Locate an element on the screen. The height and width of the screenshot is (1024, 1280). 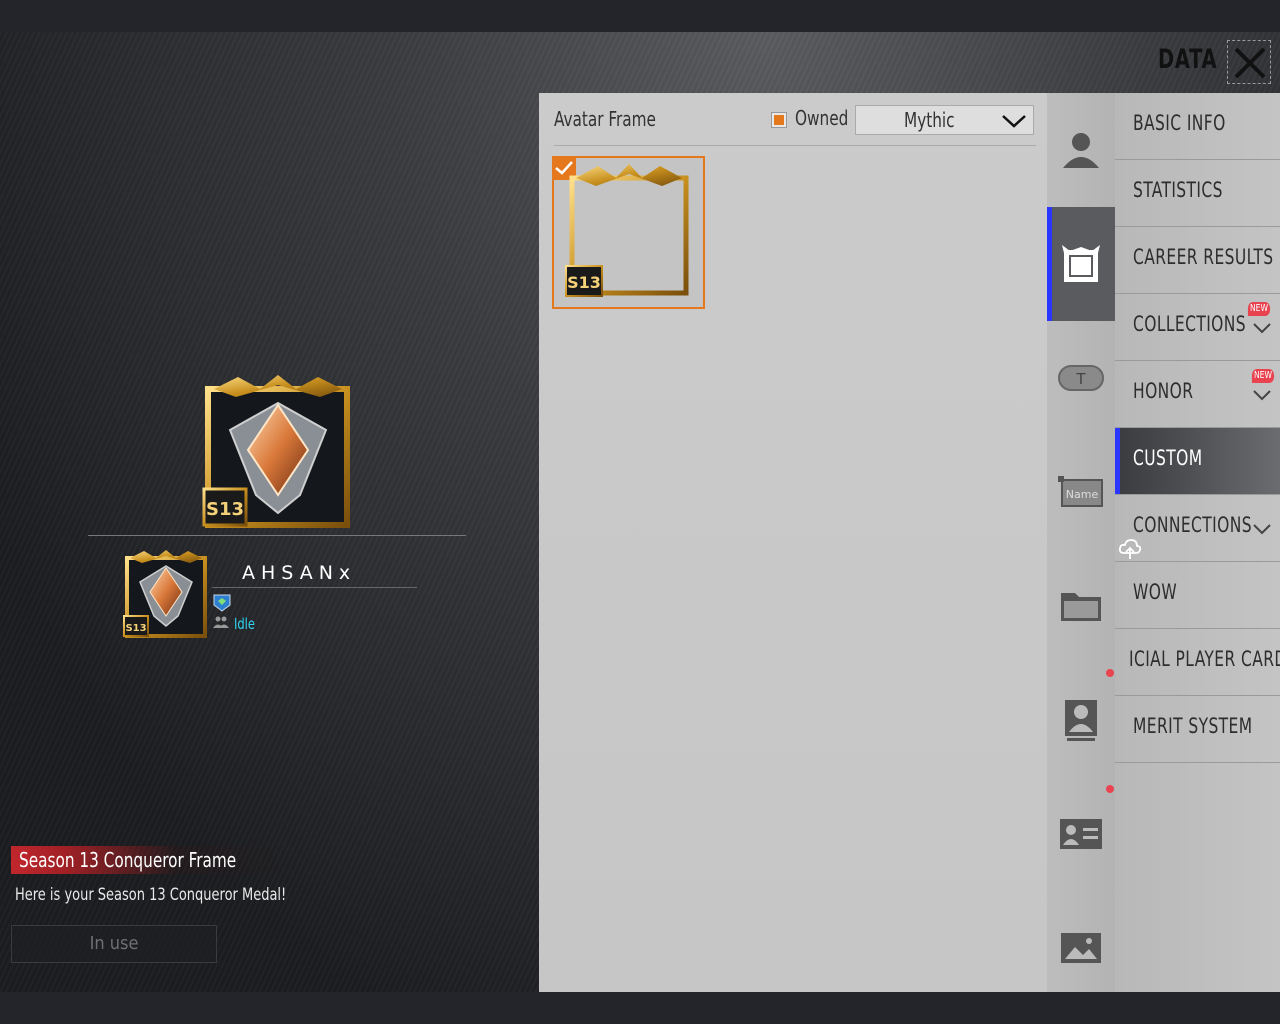
player-status: Idle is located at coordinates (244, 624).